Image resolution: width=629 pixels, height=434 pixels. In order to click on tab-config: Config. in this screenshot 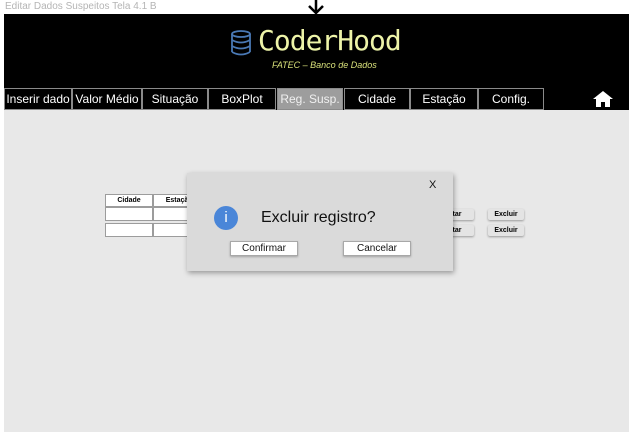, I will do `click(511, 99)`.